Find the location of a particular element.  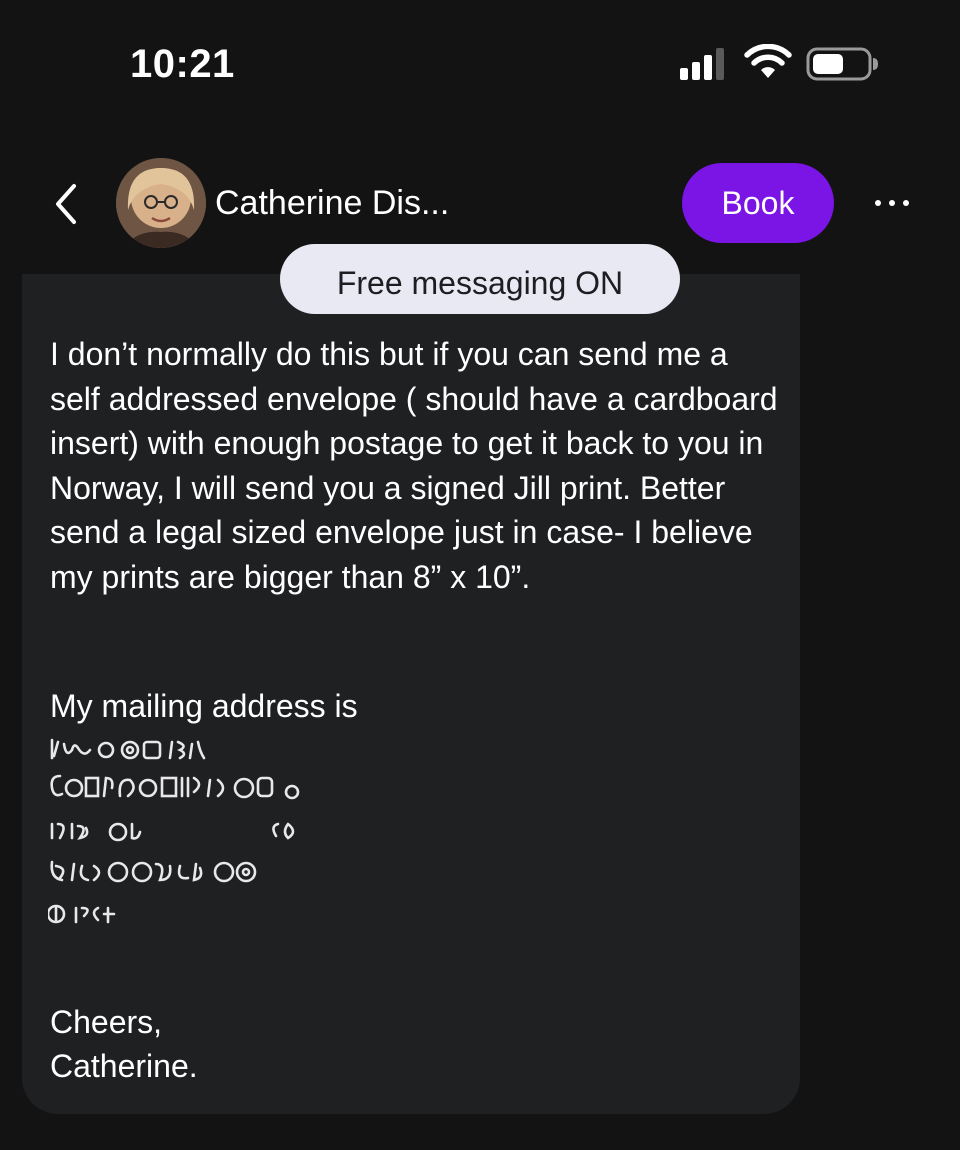

wifi-icon is located at coordinates (768, 61).